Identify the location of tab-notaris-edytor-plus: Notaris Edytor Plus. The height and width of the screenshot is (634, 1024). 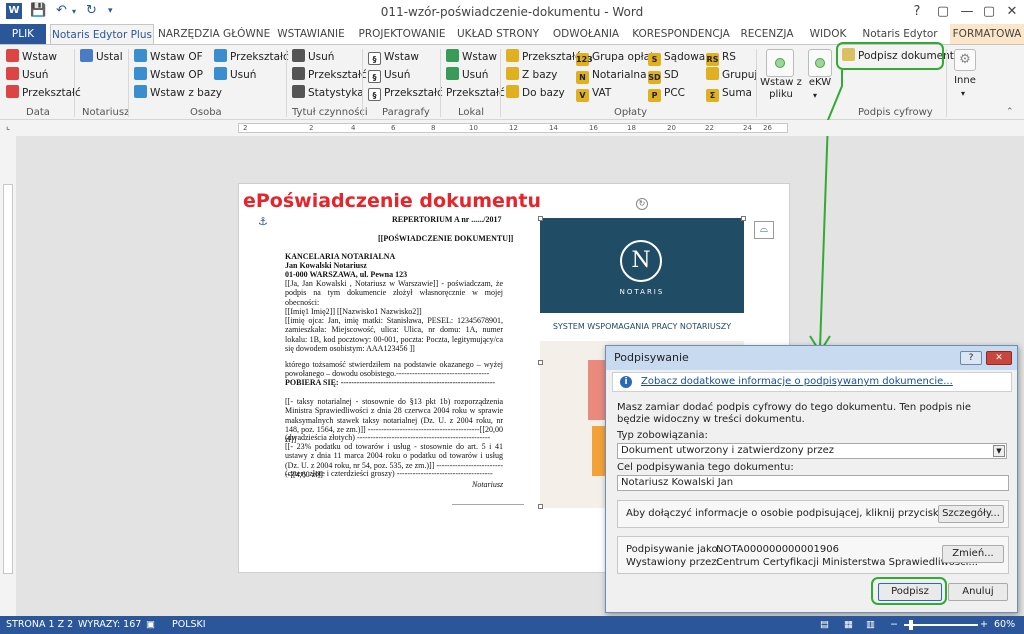
(102, 34).